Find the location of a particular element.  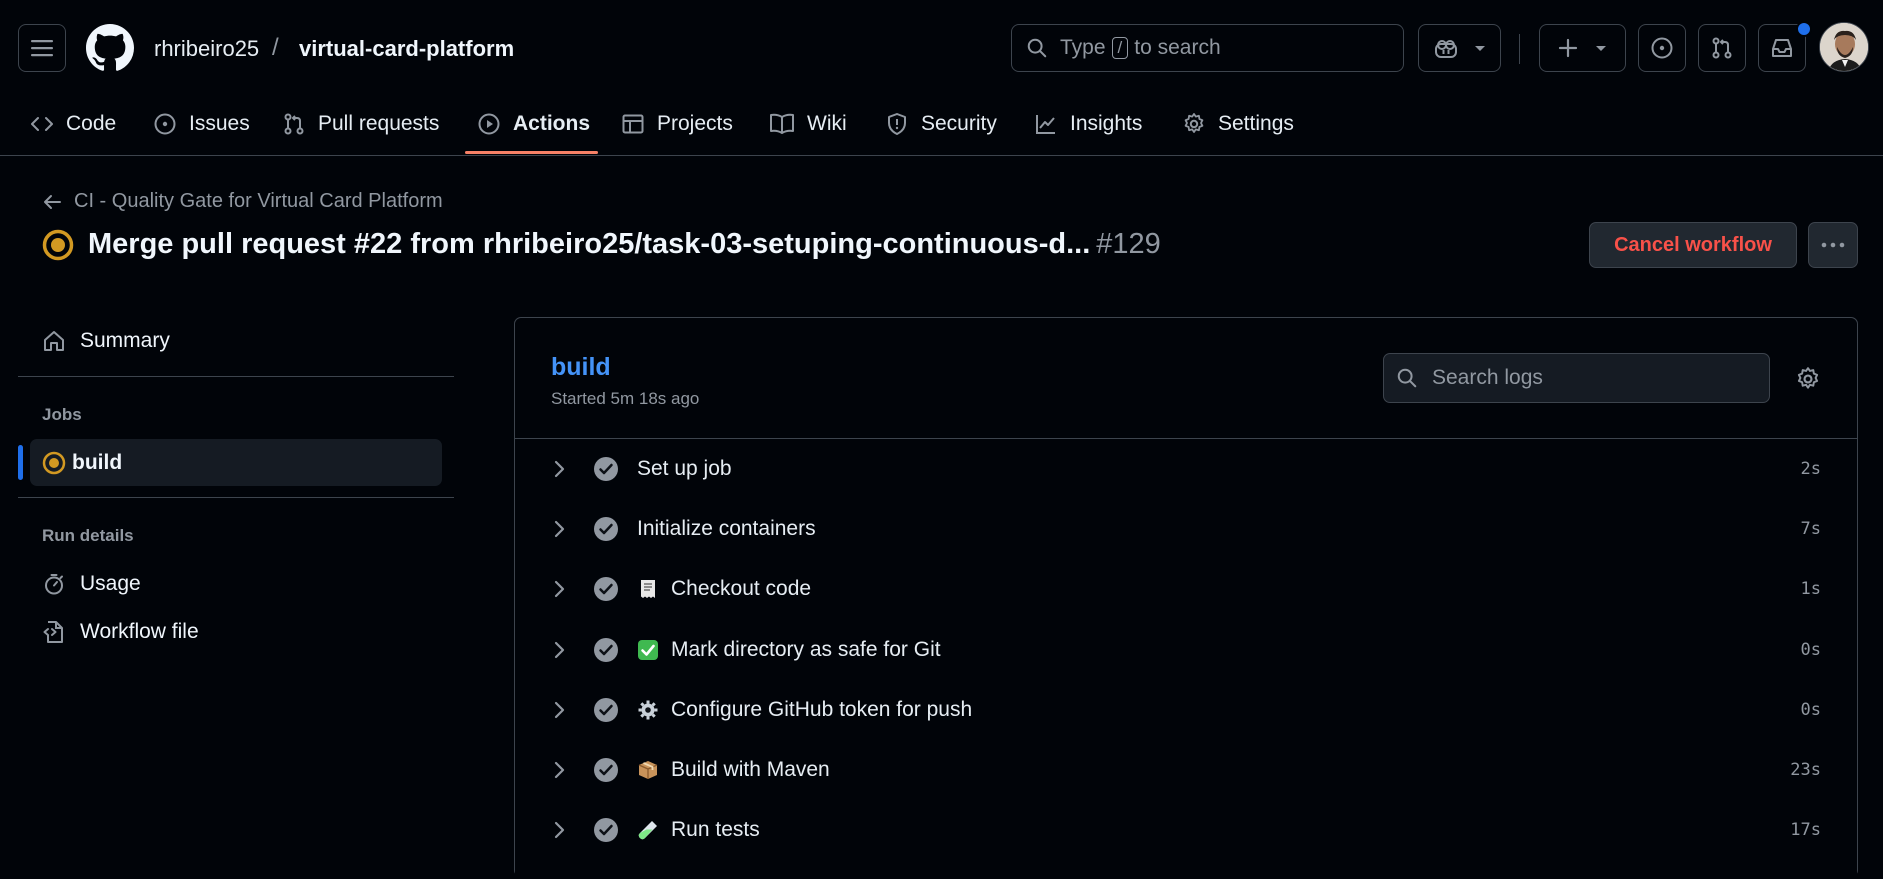

git-pull-request-icon is located at coordinates (294, 124).